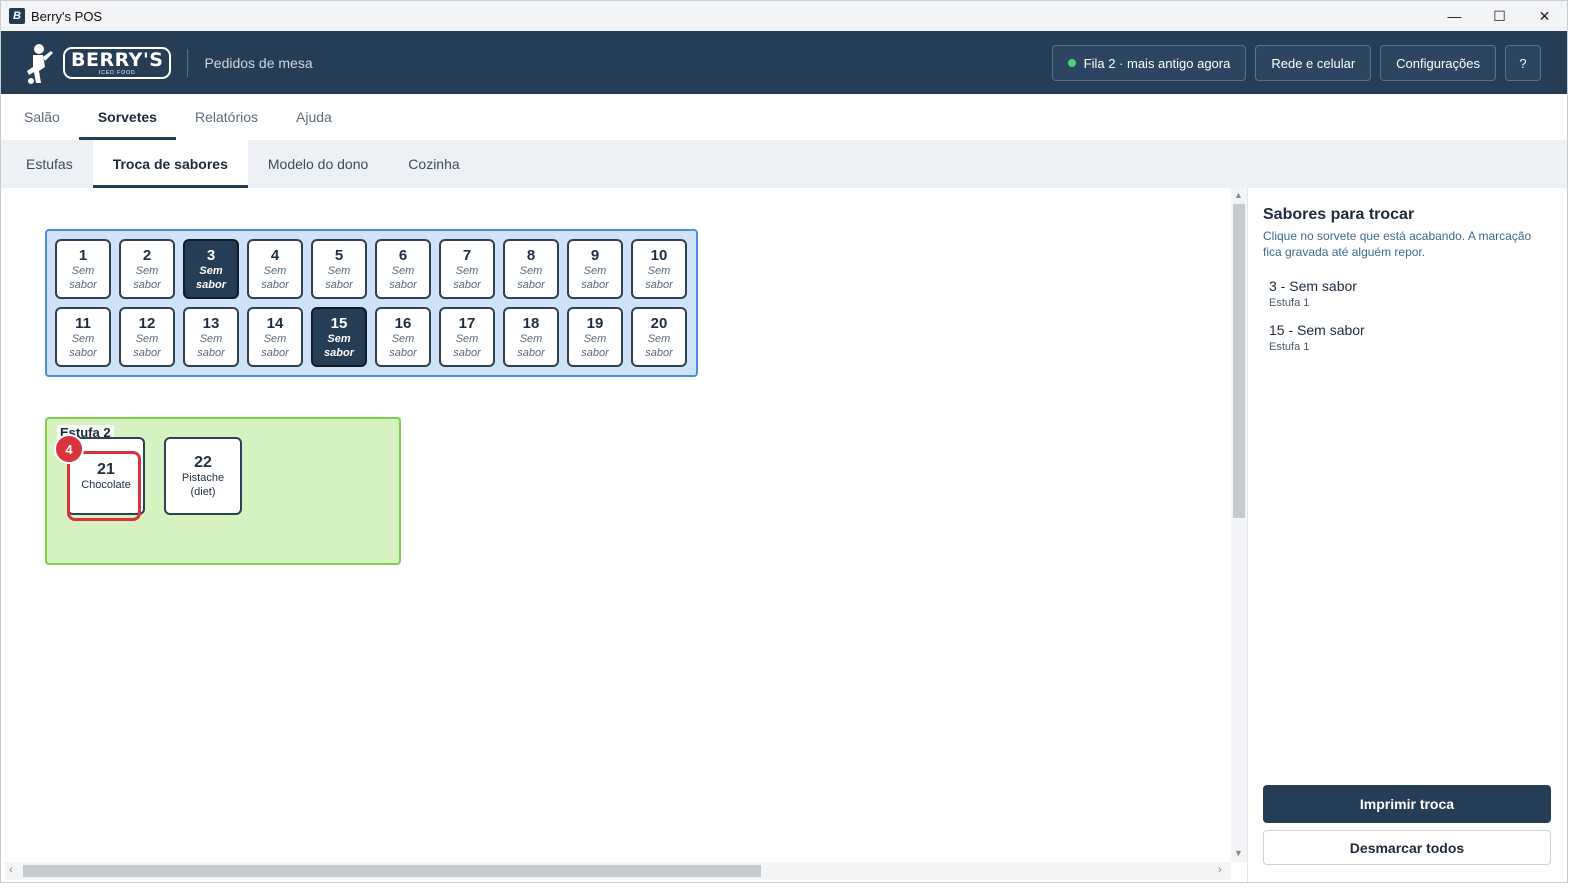 The width and height of the screenshot is (1586, 893). I want to click on freezer-cell: 8 Sem sabor, so click(531, 269).